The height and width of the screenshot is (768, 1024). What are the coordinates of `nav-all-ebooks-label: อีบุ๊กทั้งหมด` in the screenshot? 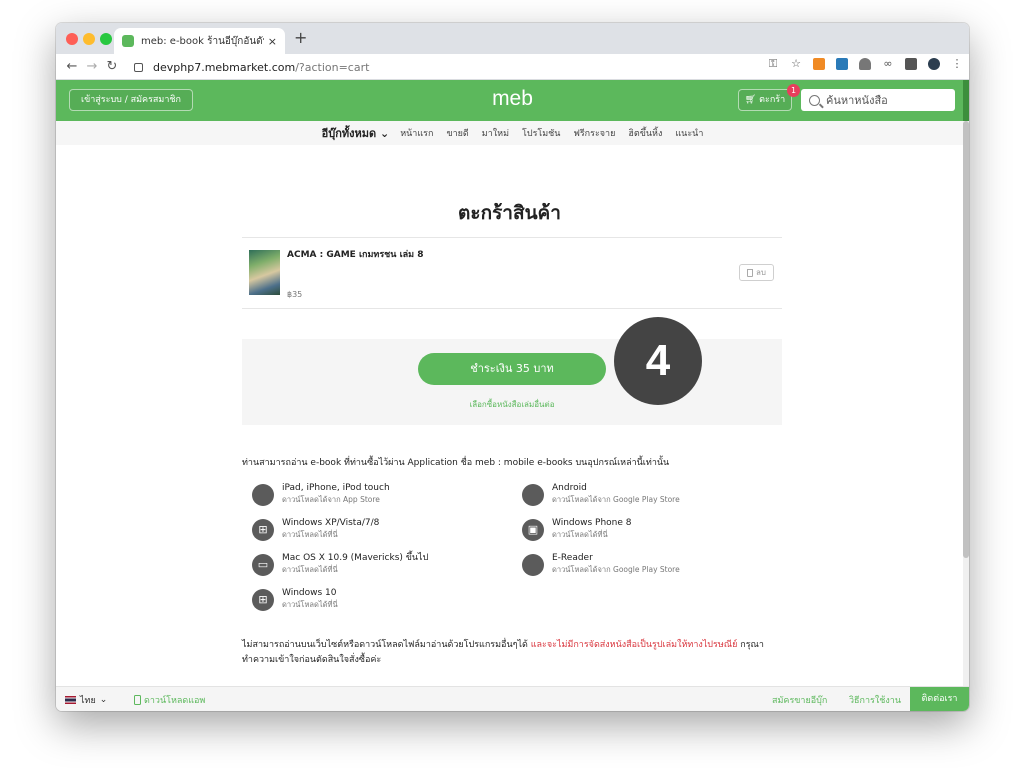 It's located at (349, 133).